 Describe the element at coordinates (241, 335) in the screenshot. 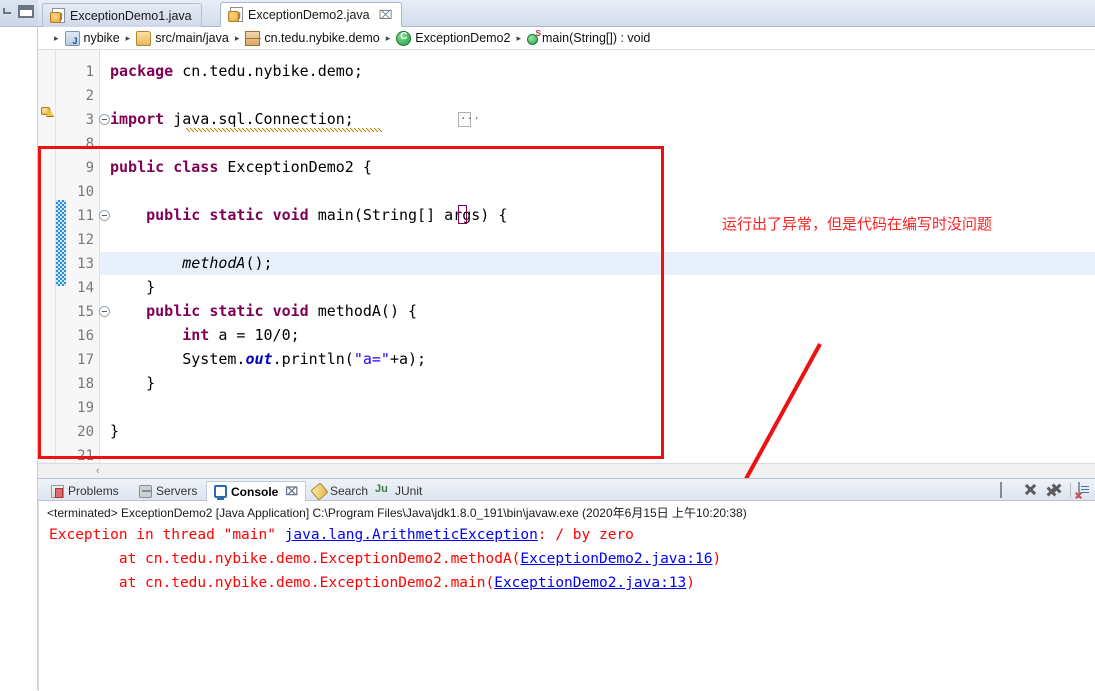

I see `code-line-16: int a = 10/0;` at that location.